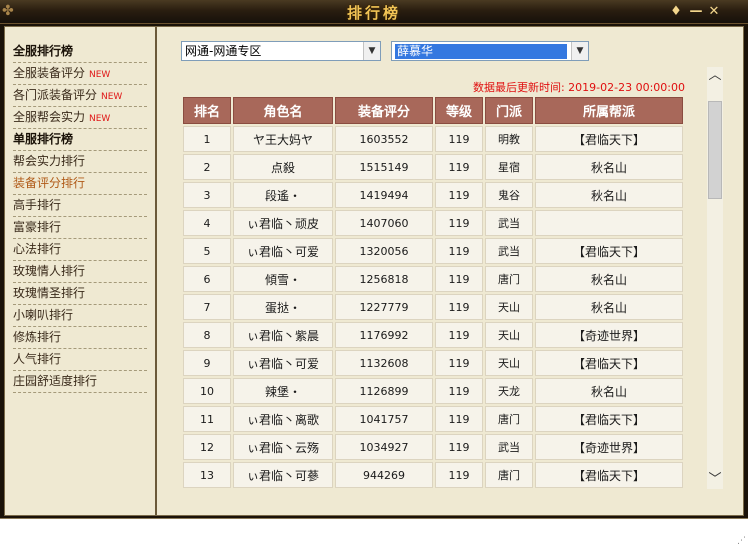 The height and width of the screenshot is (548, 748). I want to click on table-row: 1 ヤ王大妈ヤ 1603552 119 明教 【君临天下】, so click(433, 139).